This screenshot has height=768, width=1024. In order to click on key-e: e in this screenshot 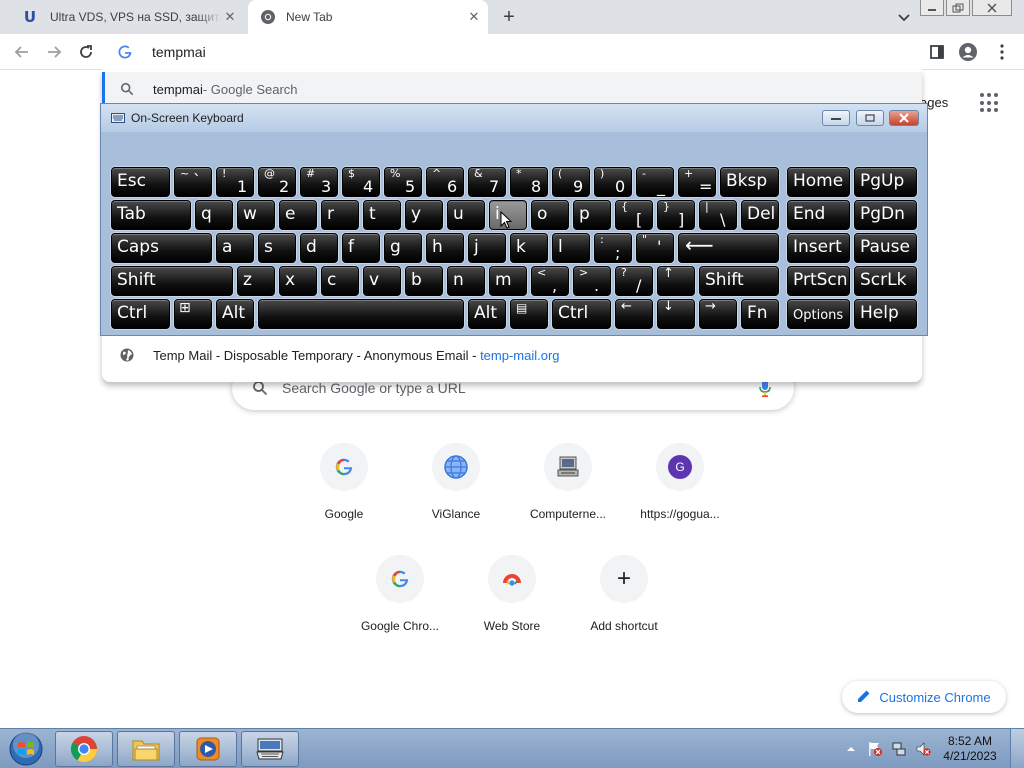, I will do `click(298, 215)`.